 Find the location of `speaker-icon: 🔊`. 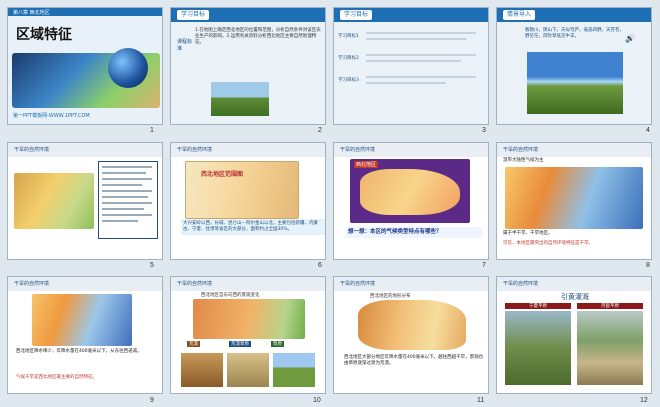

speaker-icon: 🔊 is located at coordinates (630, 38).